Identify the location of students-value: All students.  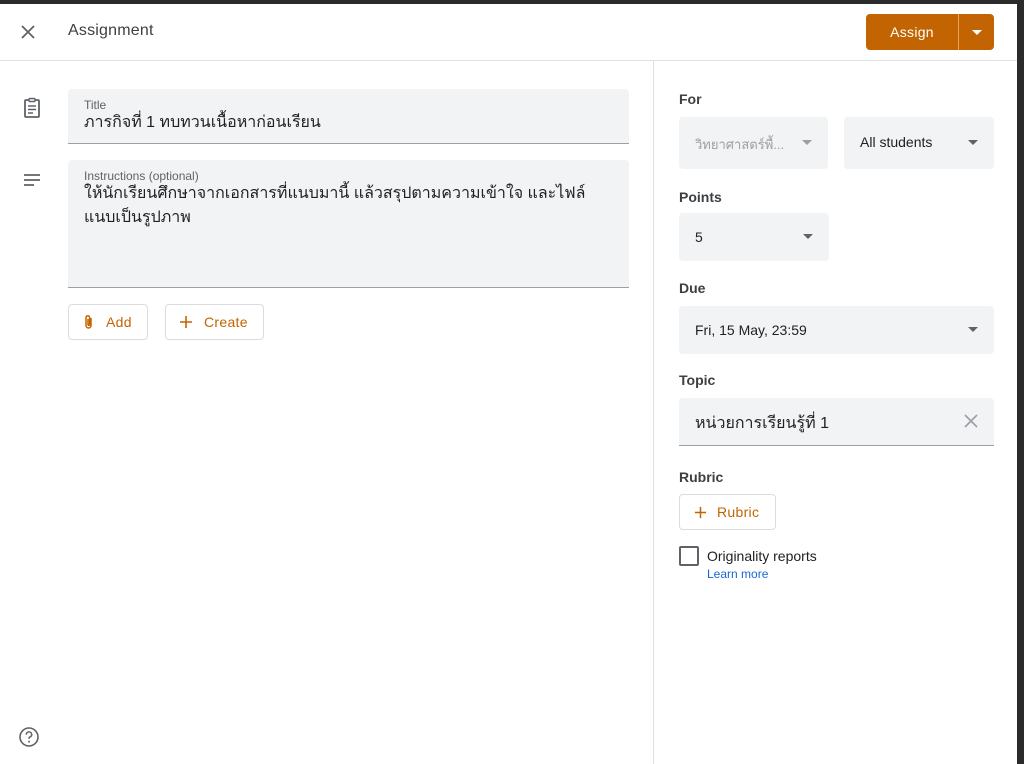
(896, 142).